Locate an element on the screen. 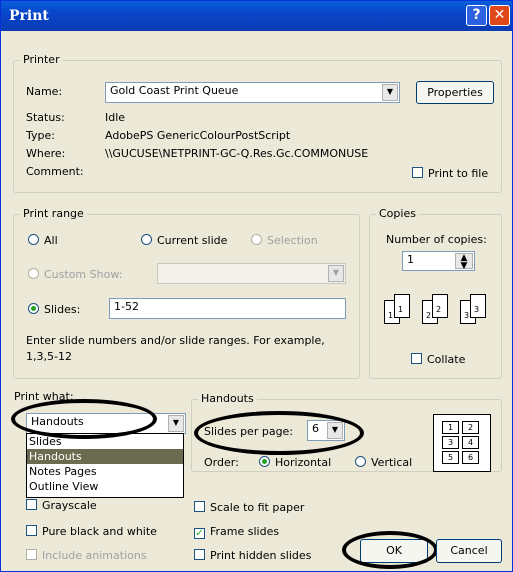 This screenshot has width=513, height=572. selection-radio: Selection is located at coordinates (284, 240).